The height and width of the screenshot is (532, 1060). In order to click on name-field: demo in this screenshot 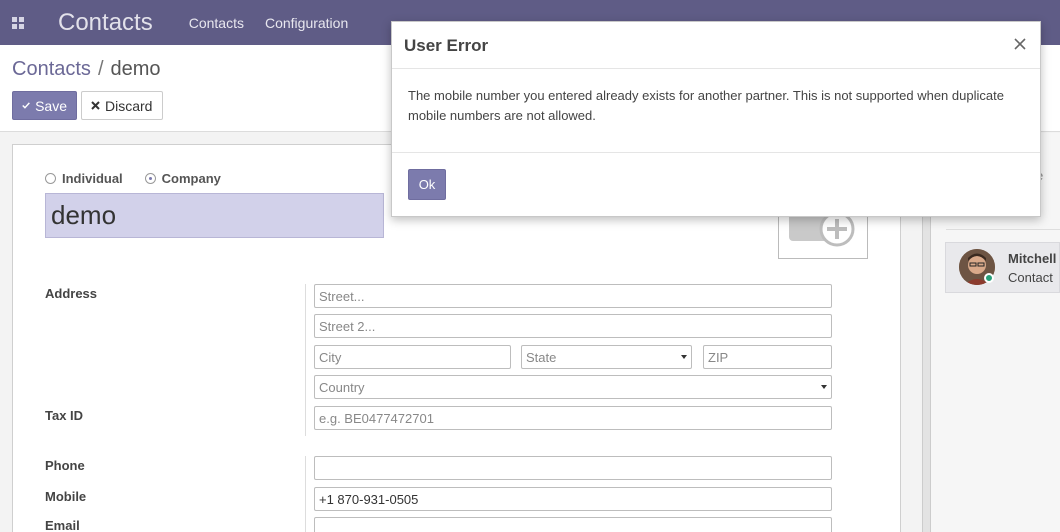, I will do `click(214, 215)`.